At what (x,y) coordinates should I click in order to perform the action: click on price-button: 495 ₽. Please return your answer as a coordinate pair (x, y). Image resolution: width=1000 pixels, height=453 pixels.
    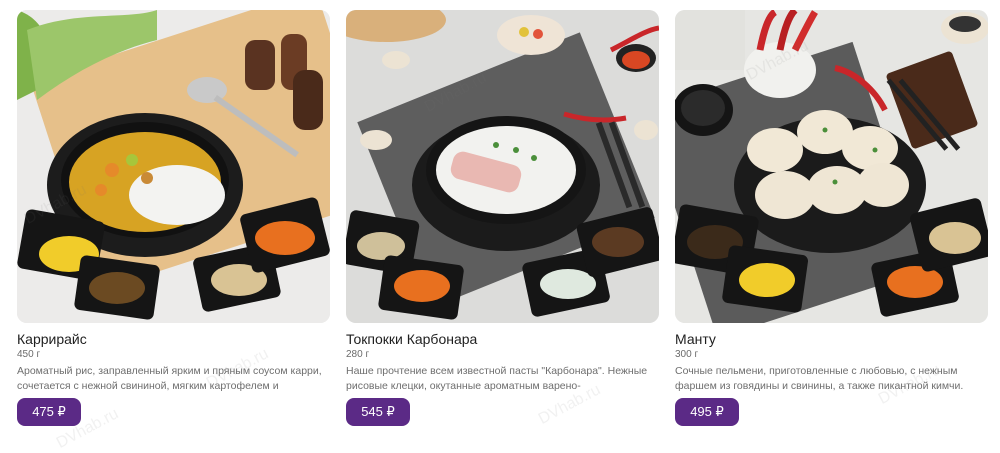
    Looking at the image, I should click on (707, 412).